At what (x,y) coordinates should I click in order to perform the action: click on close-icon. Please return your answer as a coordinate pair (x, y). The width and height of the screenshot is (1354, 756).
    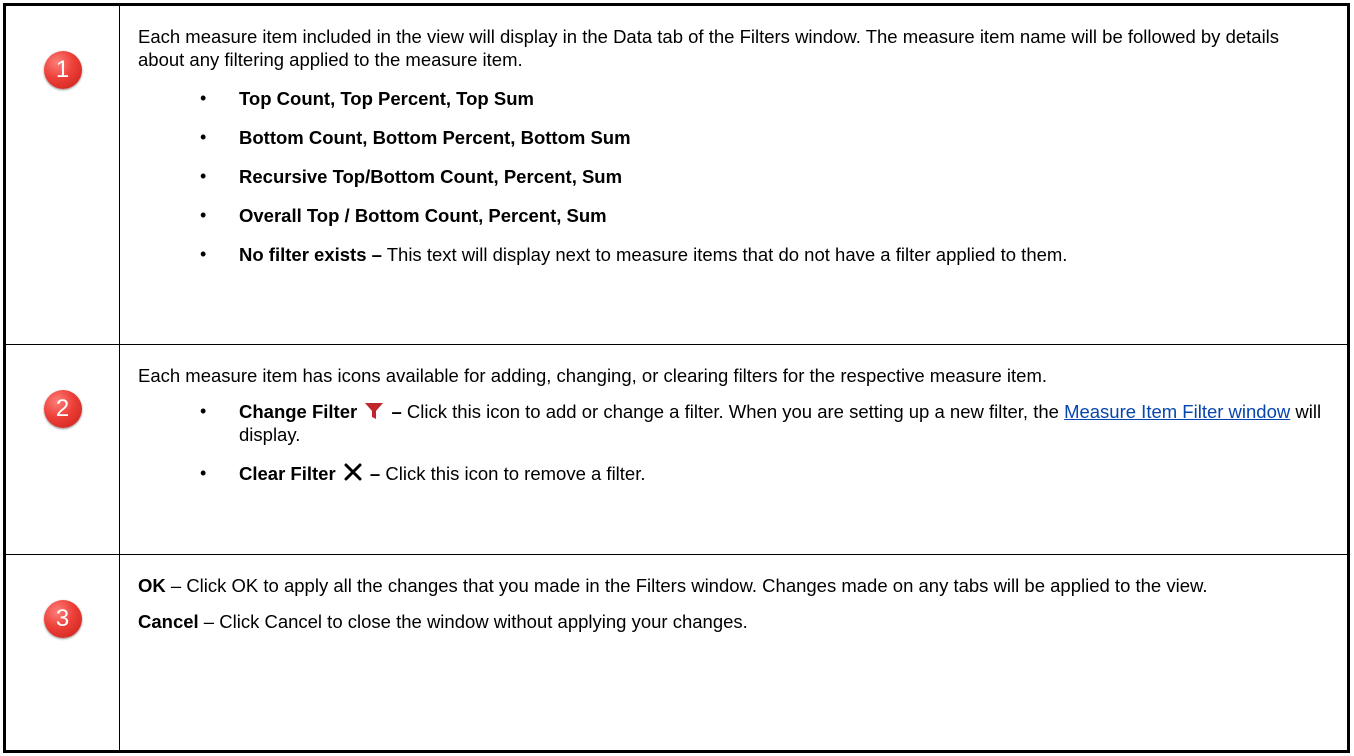
    Looking at the image, I should click on (353, 472).